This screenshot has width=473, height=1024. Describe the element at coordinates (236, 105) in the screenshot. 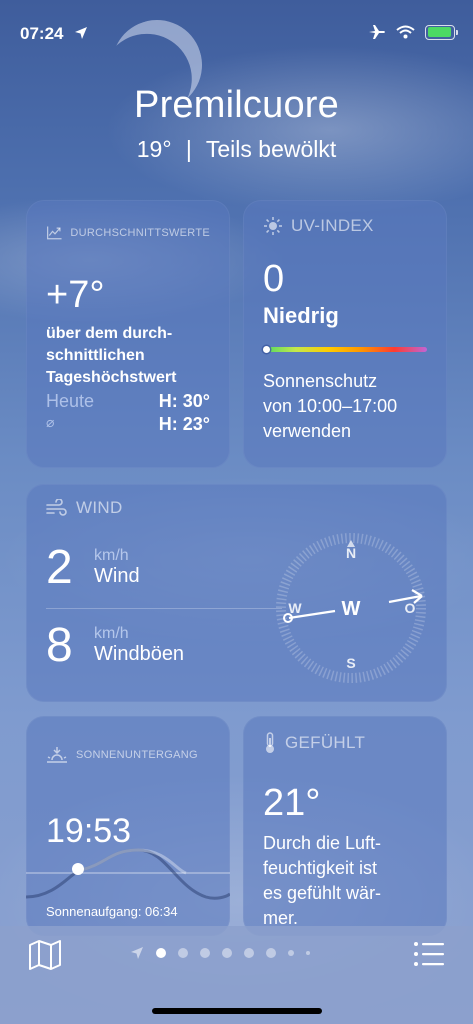

I see `city-name: Premilcuore` at that location.